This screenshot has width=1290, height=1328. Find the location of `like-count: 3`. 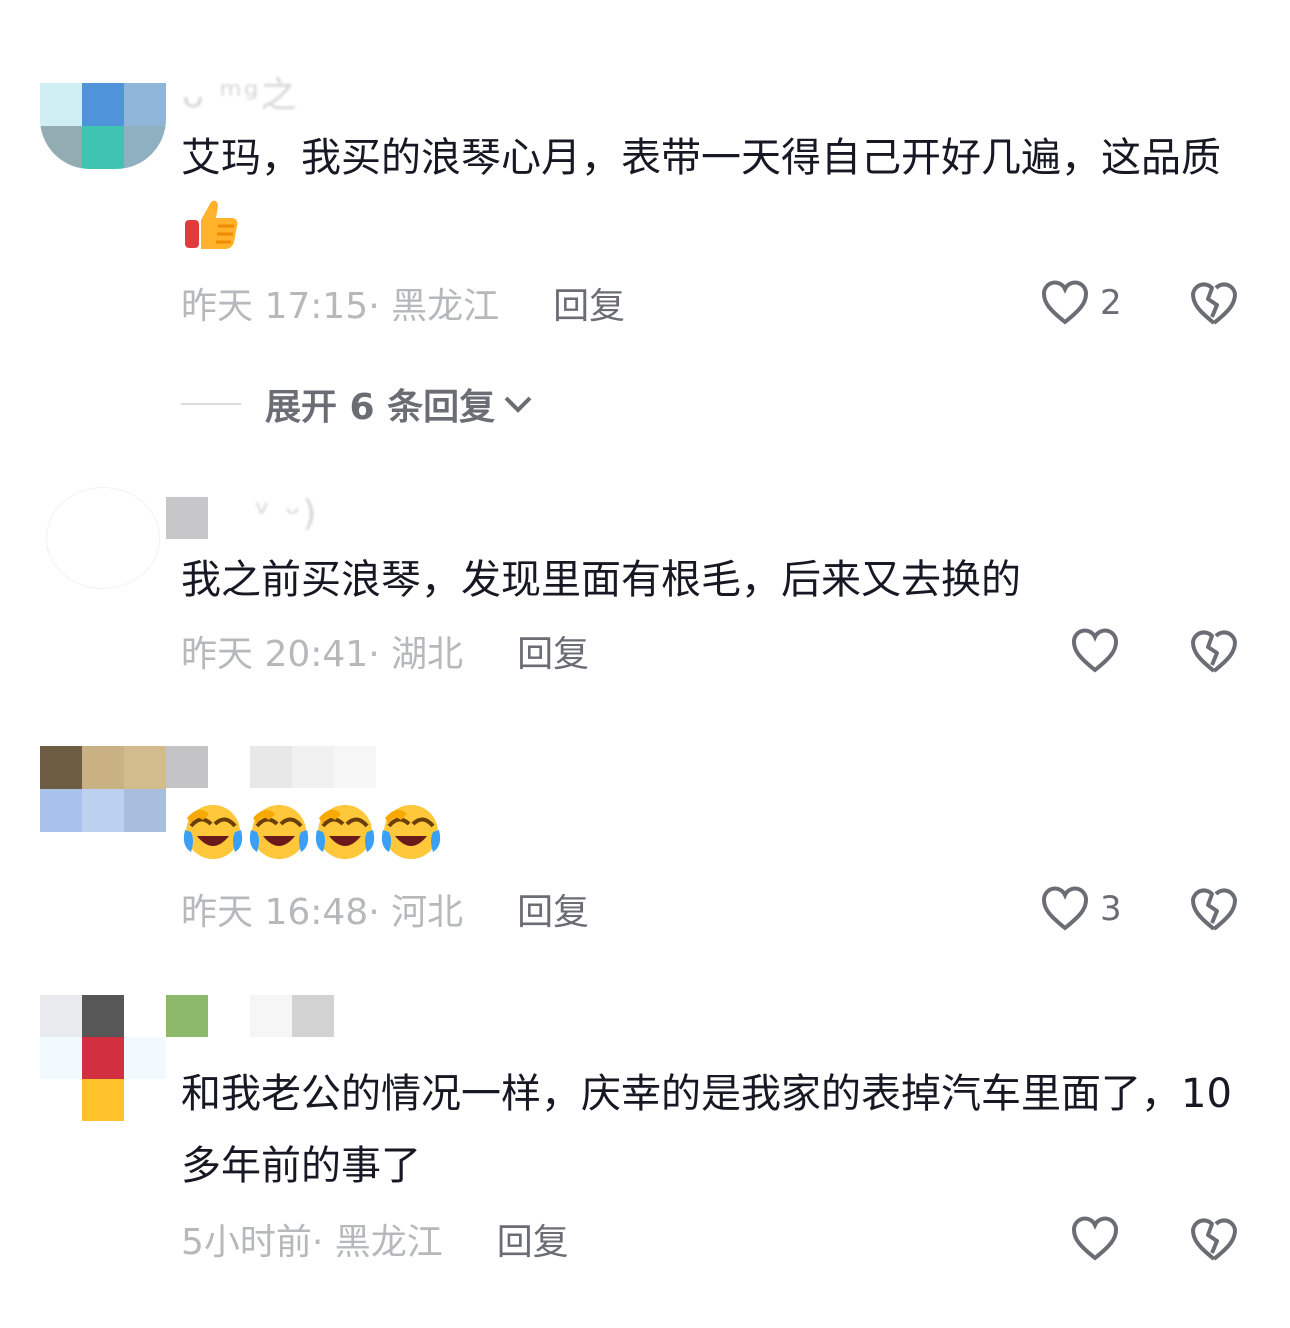

like-count: 3 is located at coordinates (1111, 909).